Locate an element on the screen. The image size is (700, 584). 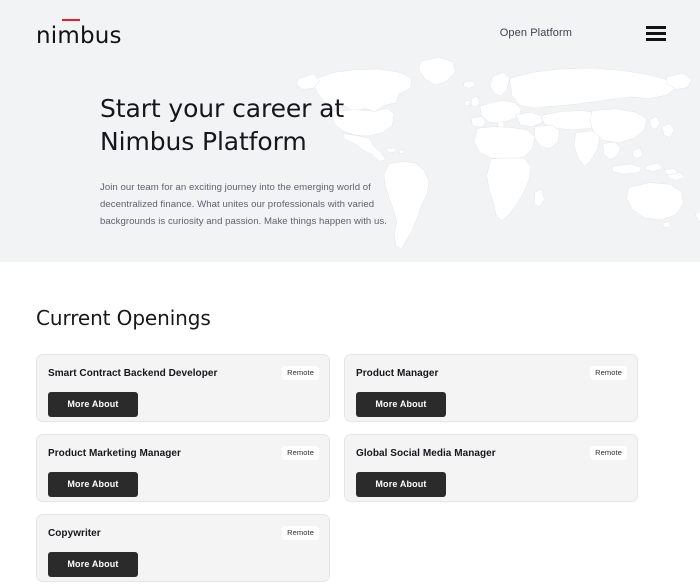
job-title: Global Social Media Manager is located at coordinates (426, 453).